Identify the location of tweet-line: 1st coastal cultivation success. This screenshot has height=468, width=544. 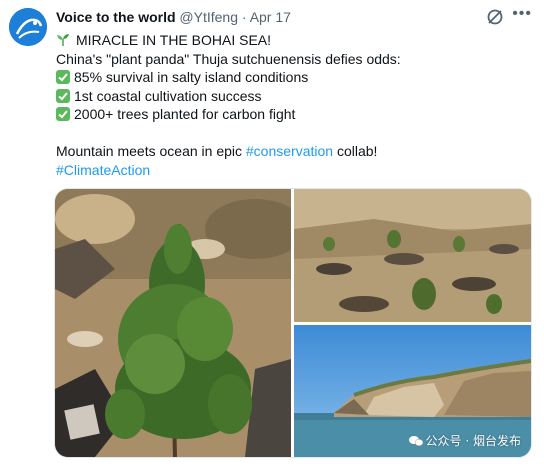
(295, 96).